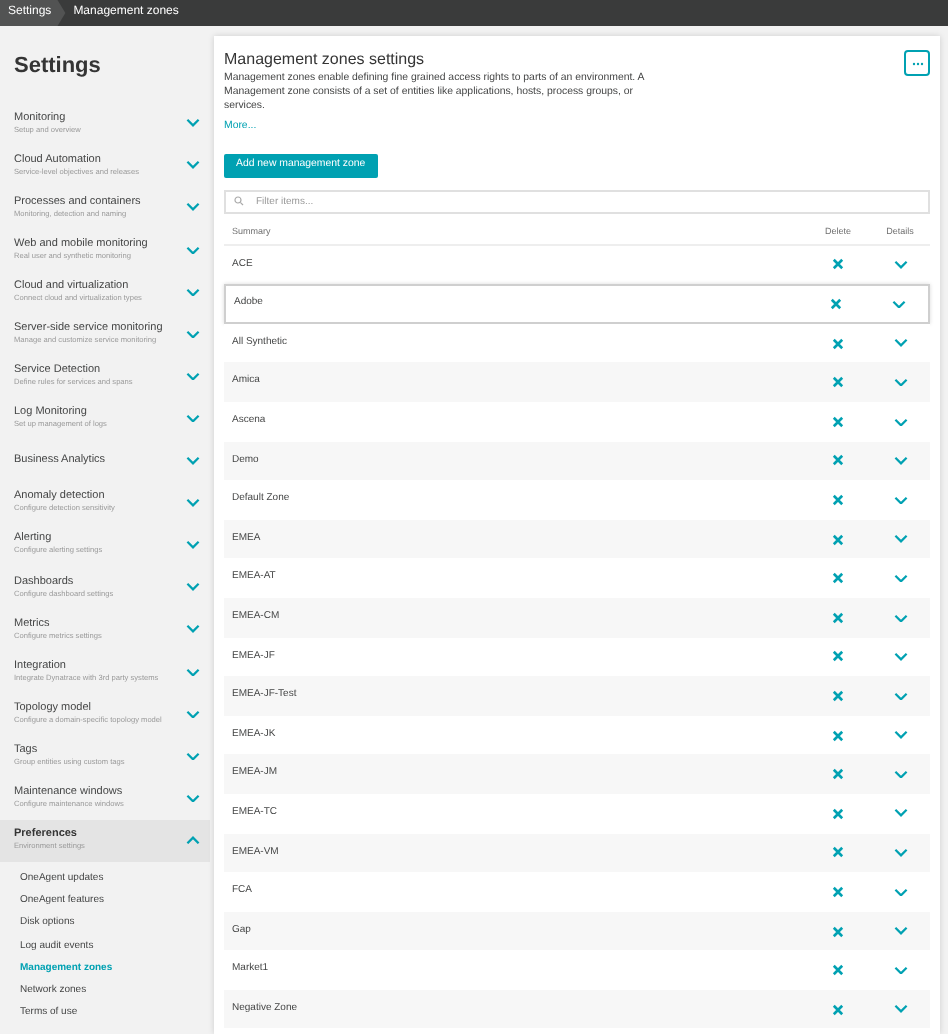 Image resolution: width=948 pixels, height=1034 pixels. I want to click on panel-title: Management zones settings, so click(324, 60).